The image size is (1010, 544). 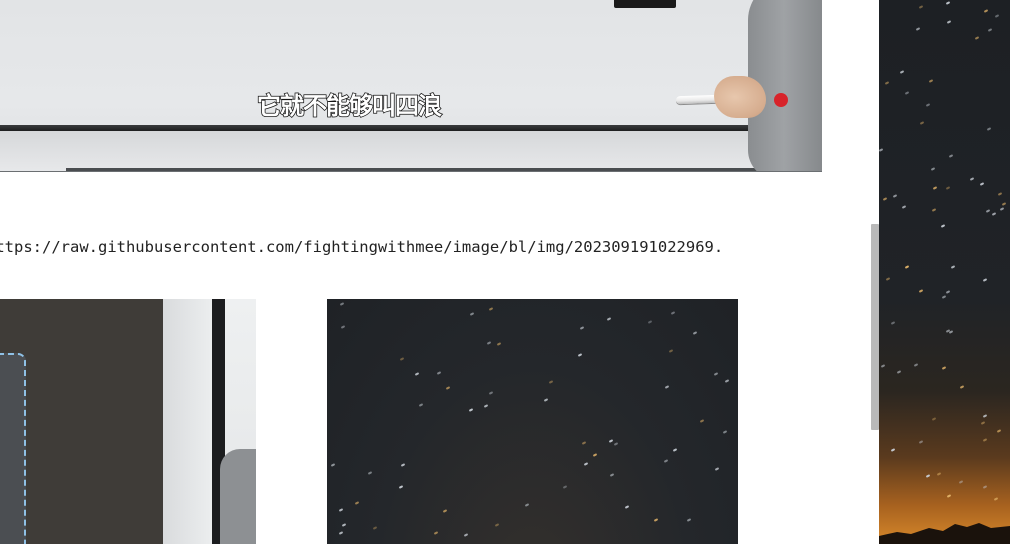 What do you see at coordinates (740, 97) in the screenshot?
I see `presenter-hand` at bounding box center [740, 97].